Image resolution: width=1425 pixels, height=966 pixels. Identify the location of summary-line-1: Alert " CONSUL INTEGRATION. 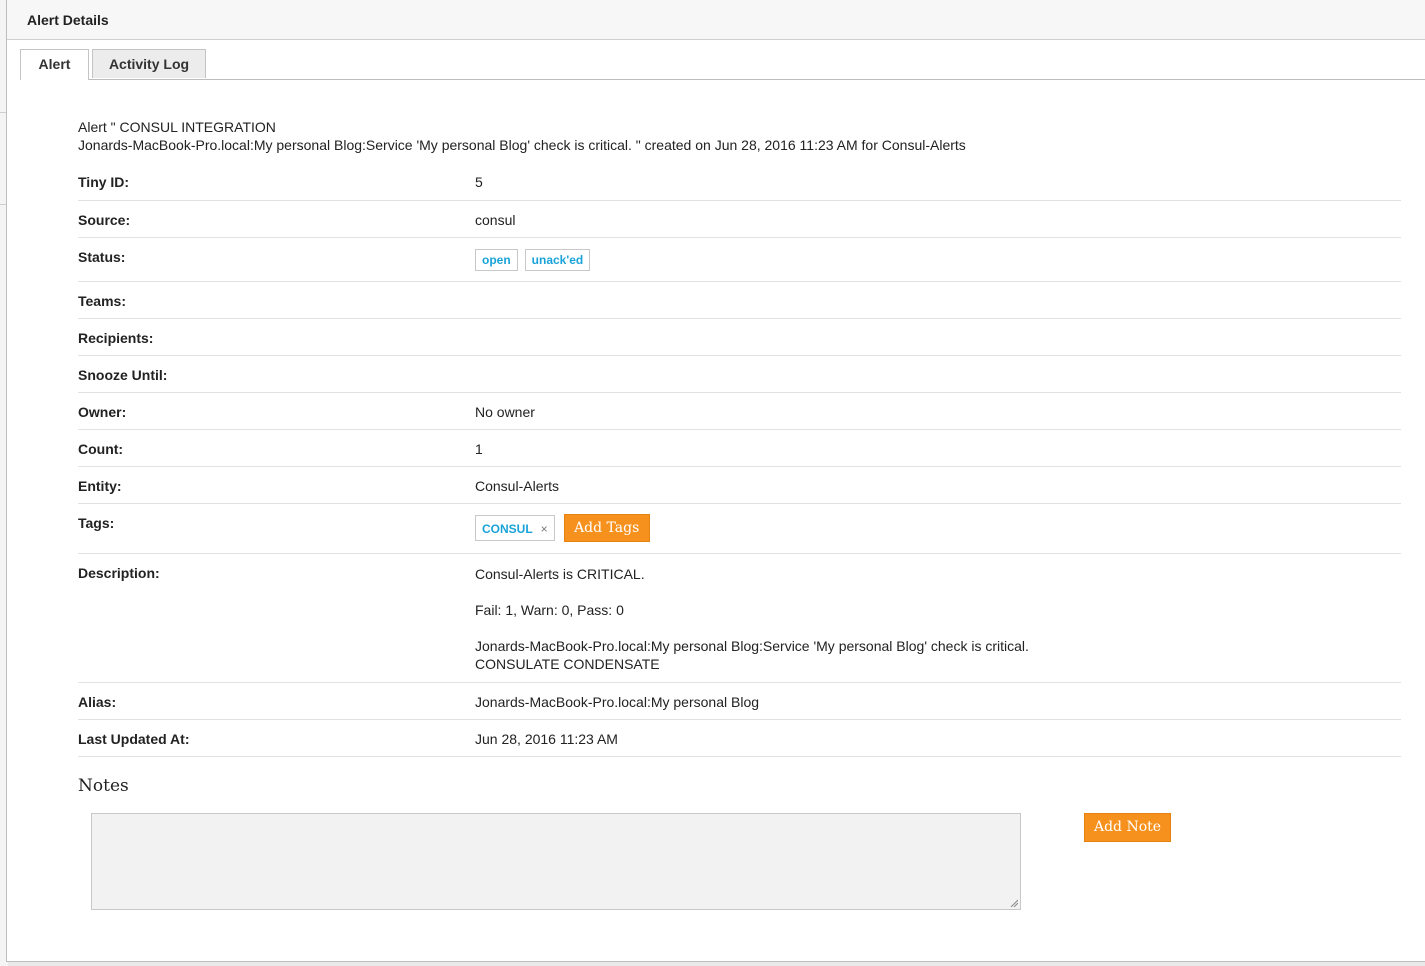
(177, 127).